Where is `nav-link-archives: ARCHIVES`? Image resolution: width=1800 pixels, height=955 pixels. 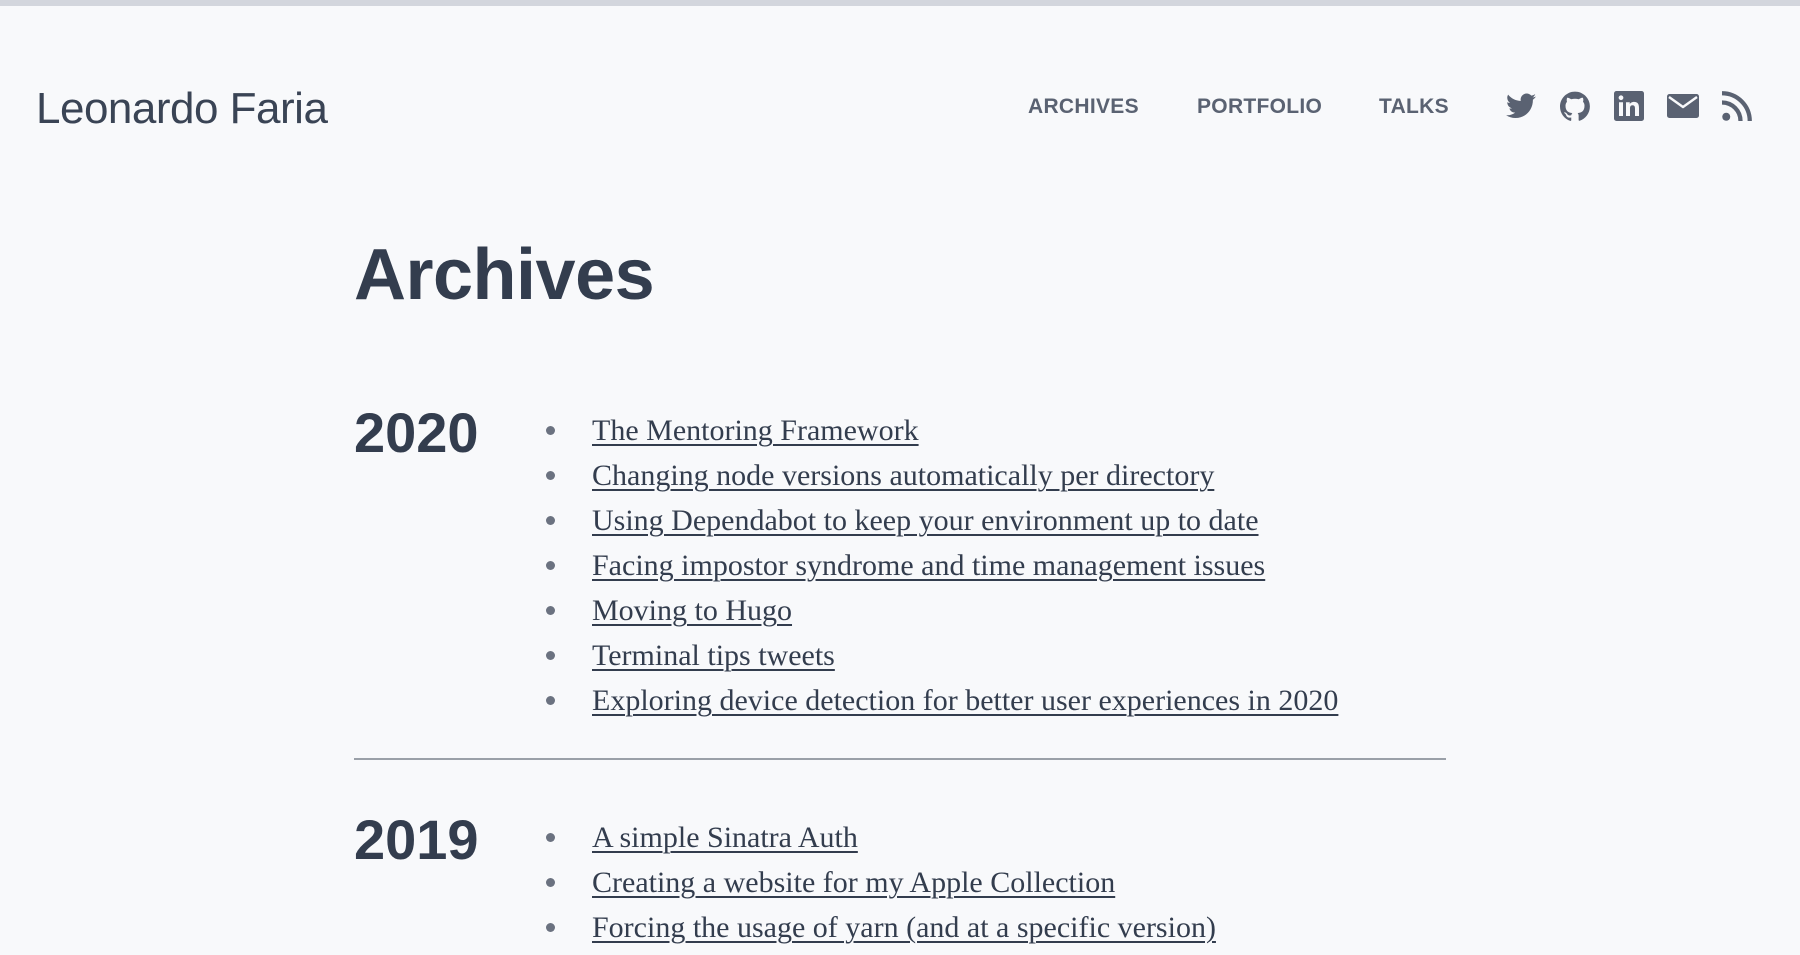 nav-link-archives: ARCHIVES is located at coordinates (1083, 107).